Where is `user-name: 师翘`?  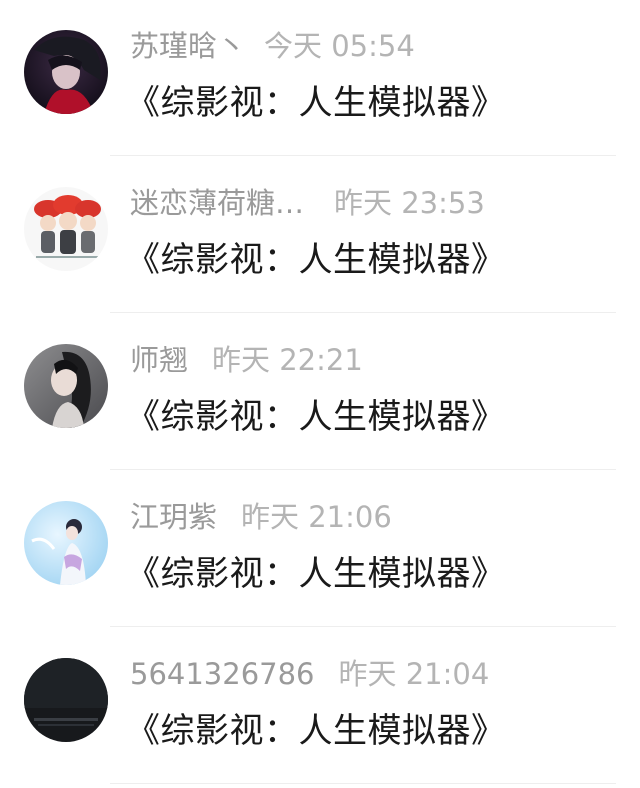
user-name: 师翘 is located at coordinates (159, 360).